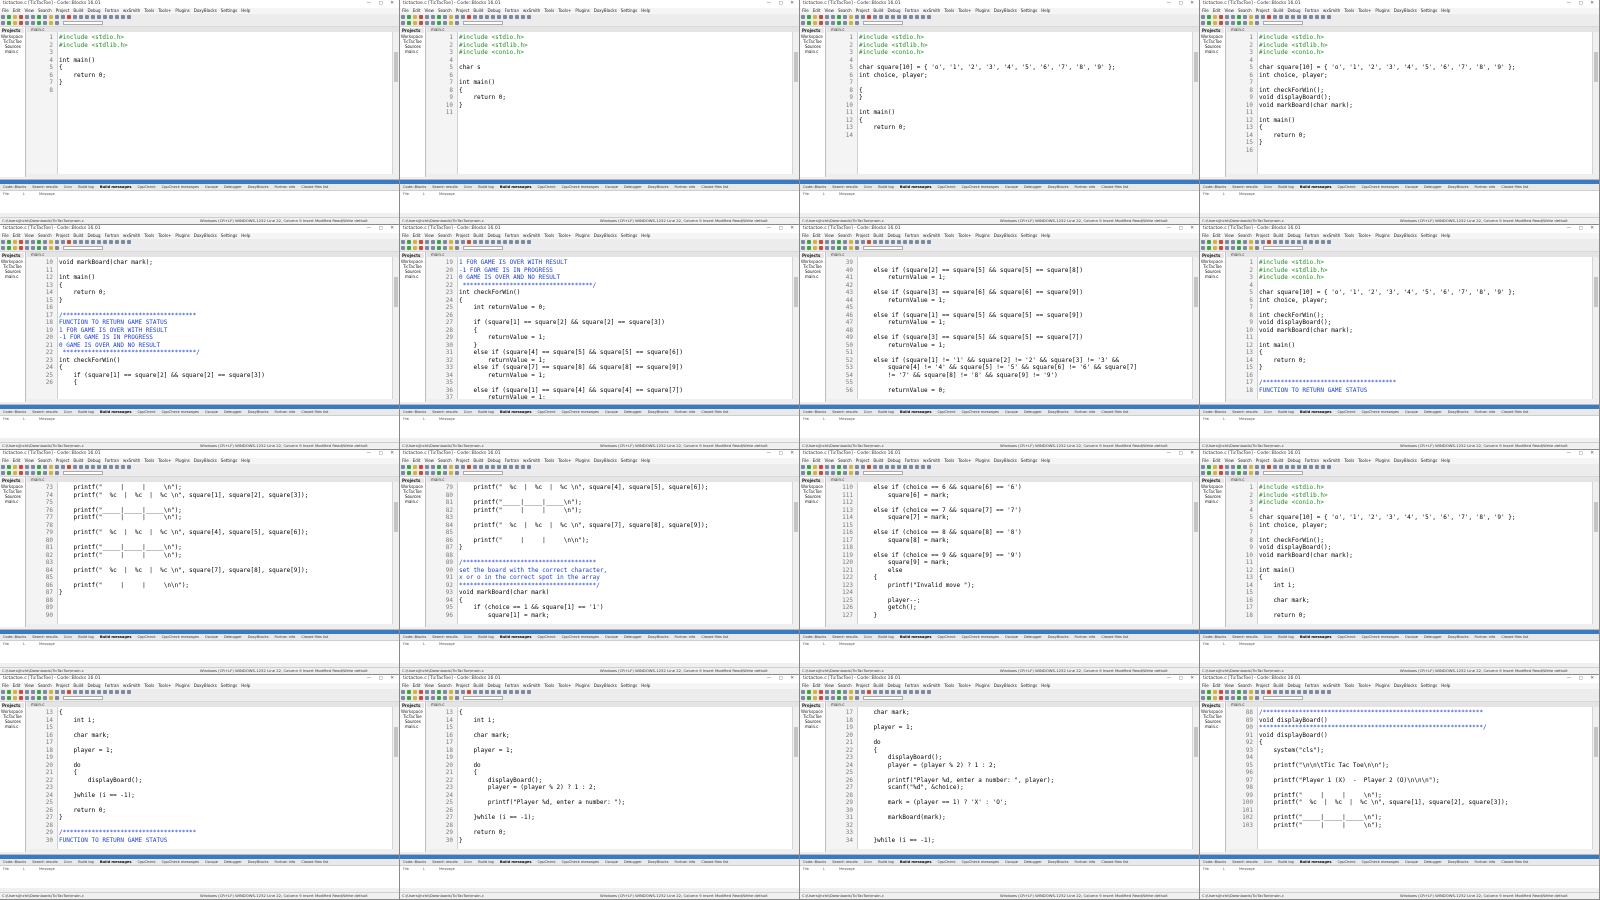 Image resolution: width=1600 pixels, height=900 pixels. What do you see at coordinates (86, 637) in the screenshot?
I see `log-tab: Build log` at bounding box center [86, 637].